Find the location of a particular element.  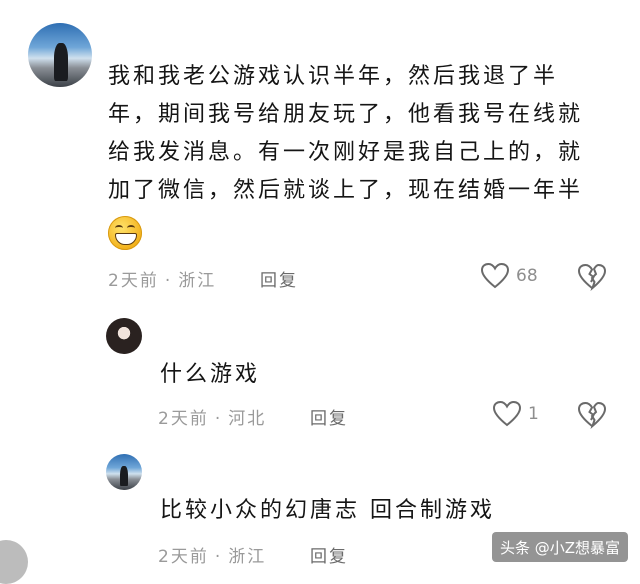

comment-text: 什么游戏 is located at coordinates (210, 374).